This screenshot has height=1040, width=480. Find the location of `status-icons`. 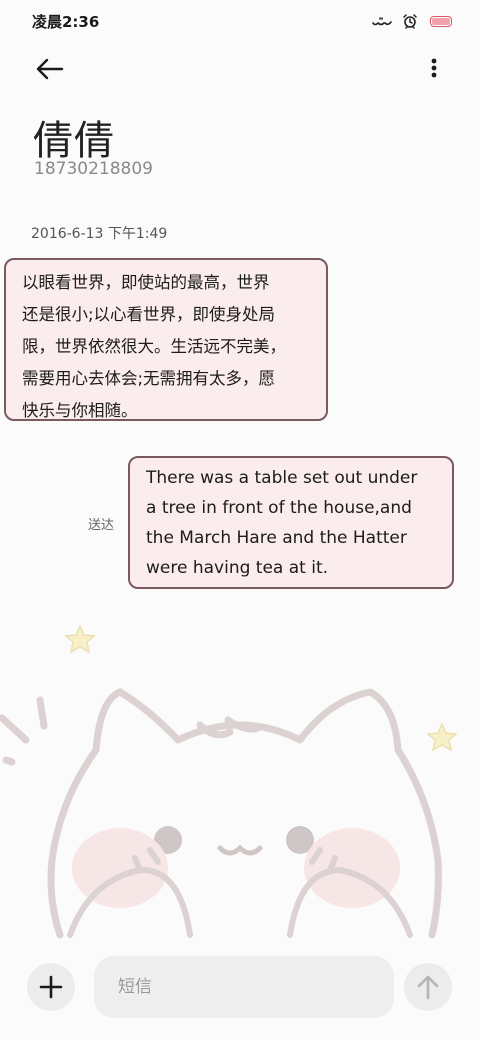

status-icons is located at coordinates (412, 21).